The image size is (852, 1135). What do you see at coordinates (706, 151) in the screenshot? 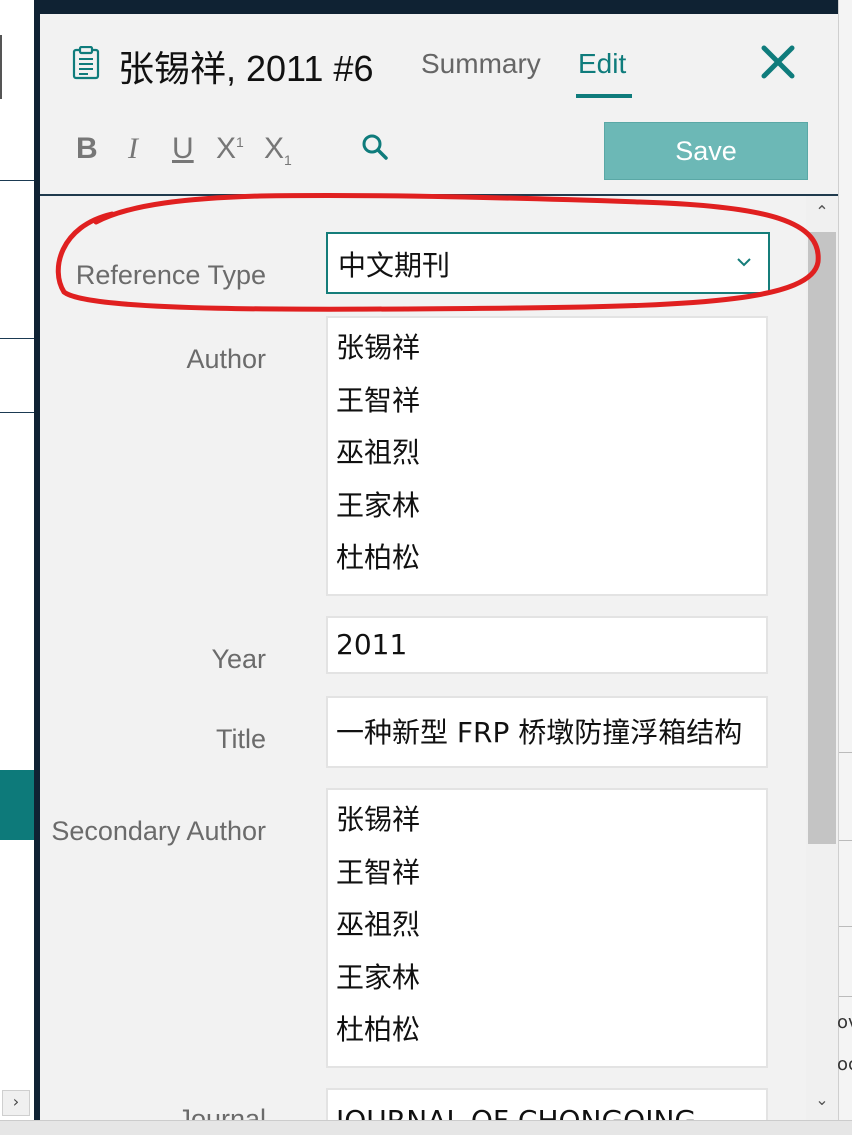
I see `save-button: Save` at bounding box center [706, 151].